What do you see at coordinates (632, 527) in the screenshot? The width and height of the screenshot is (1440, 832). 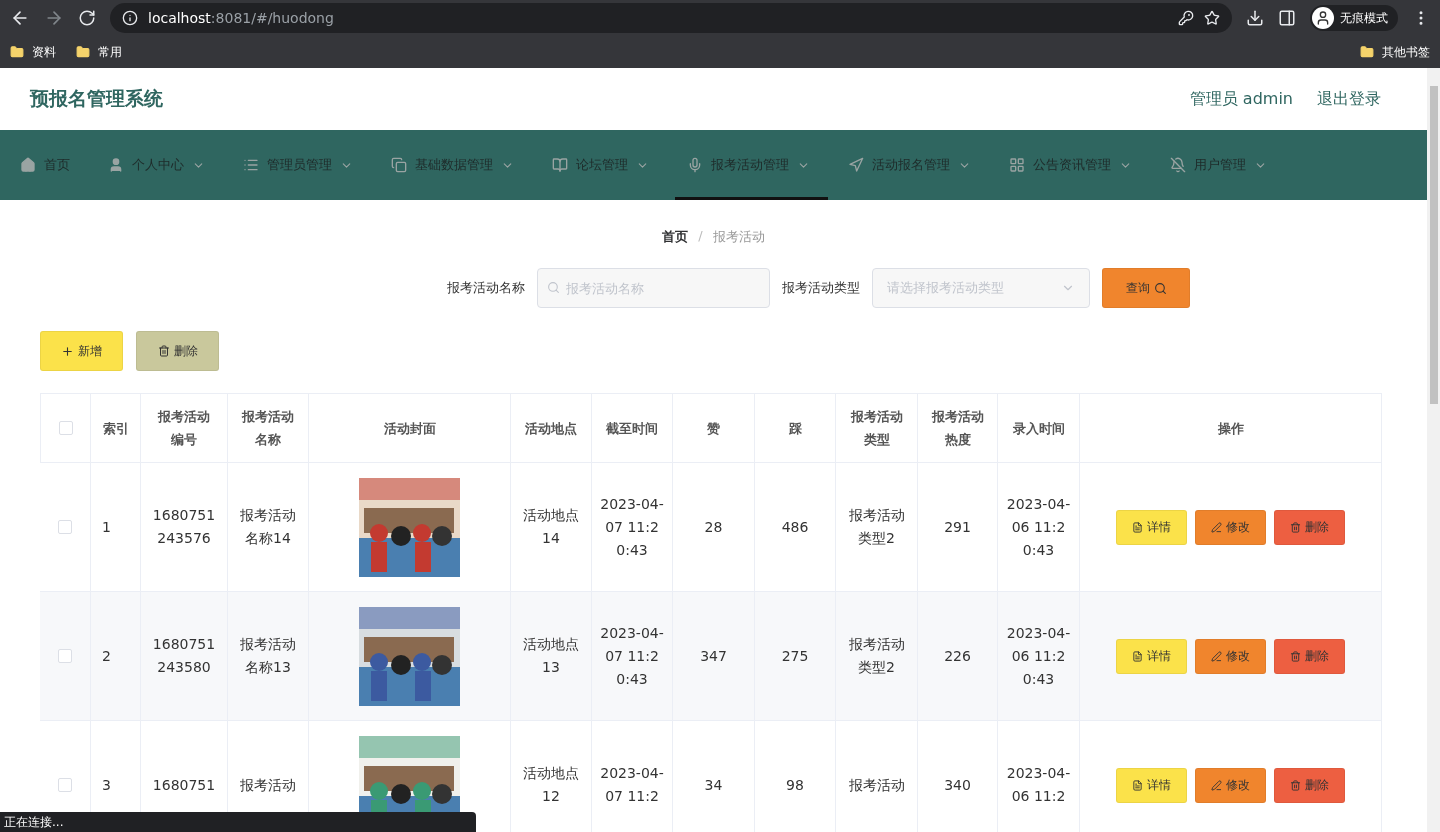 I see `table-cell-text: 2023-04-07 11:20:43` at bounding box center [632, 527].